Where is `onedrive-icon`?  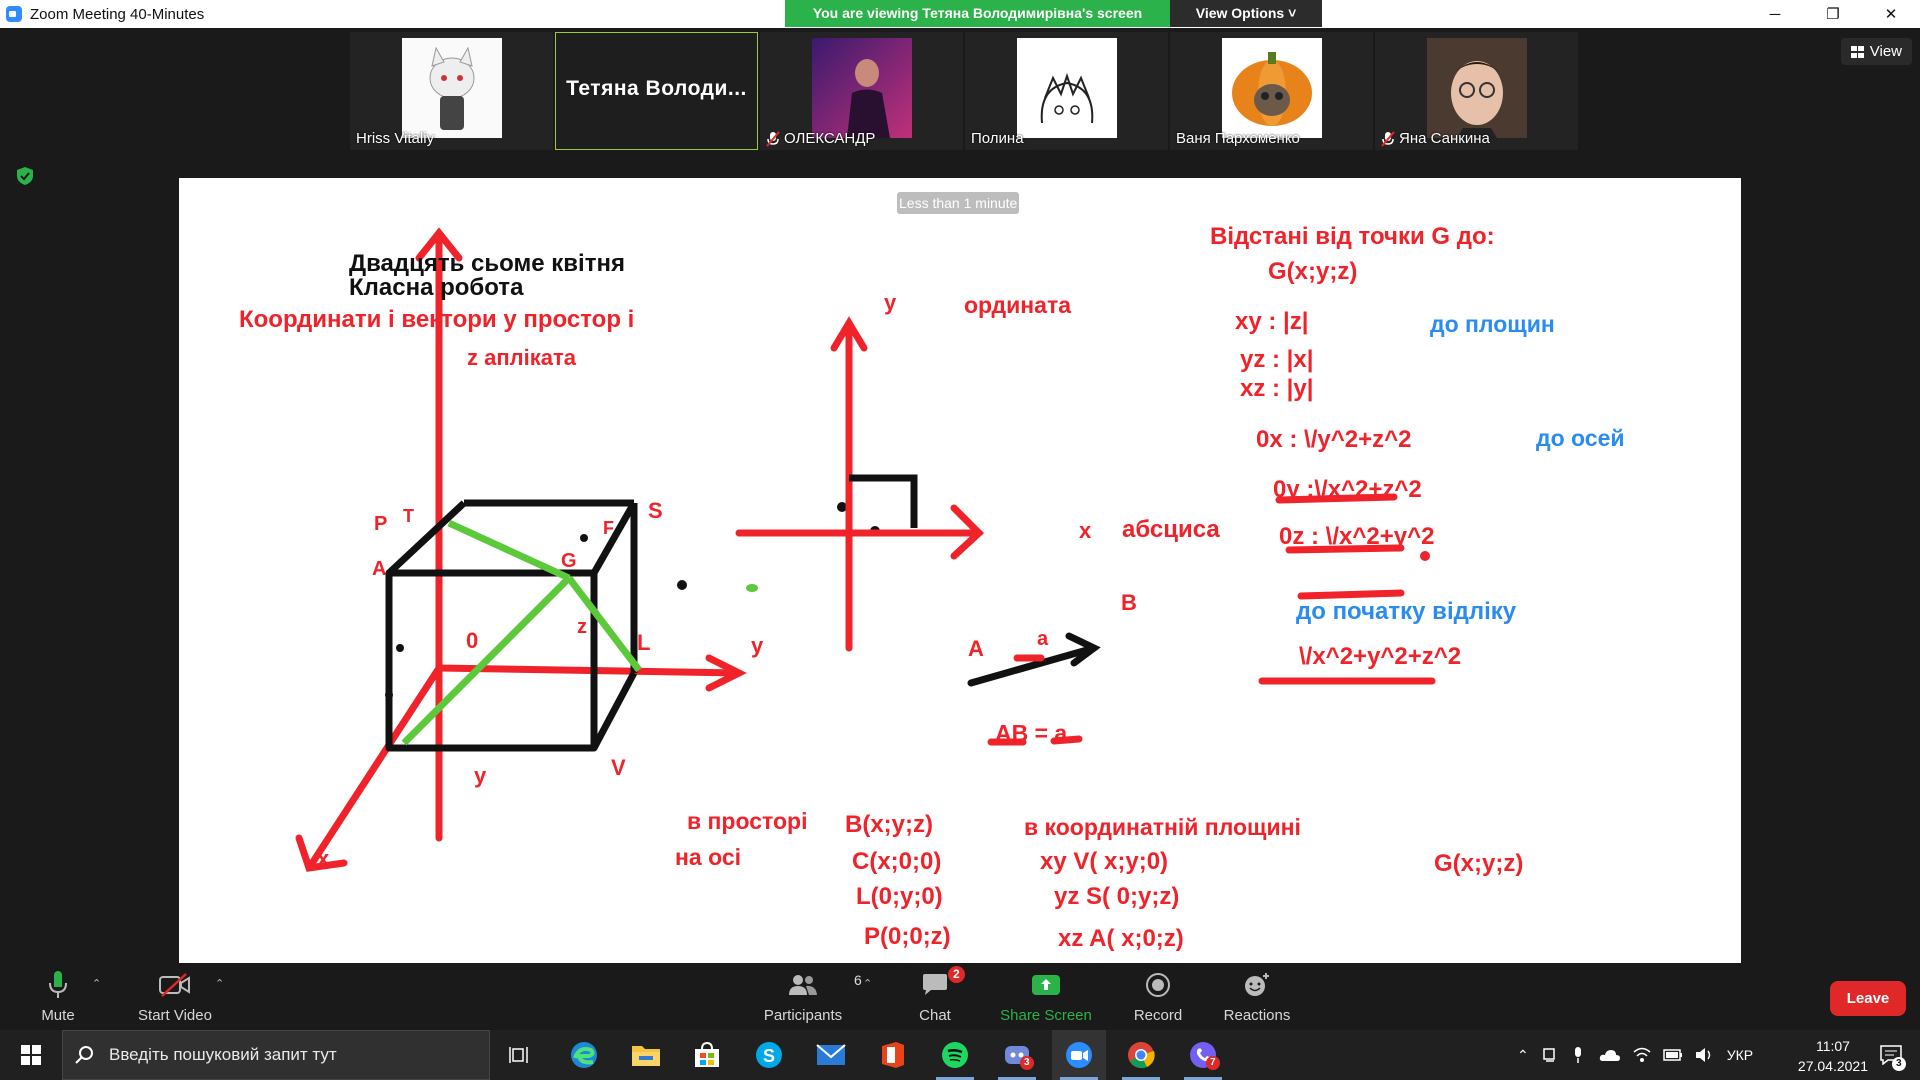 onedrive-icon is located at coordinates (1610, 1055).